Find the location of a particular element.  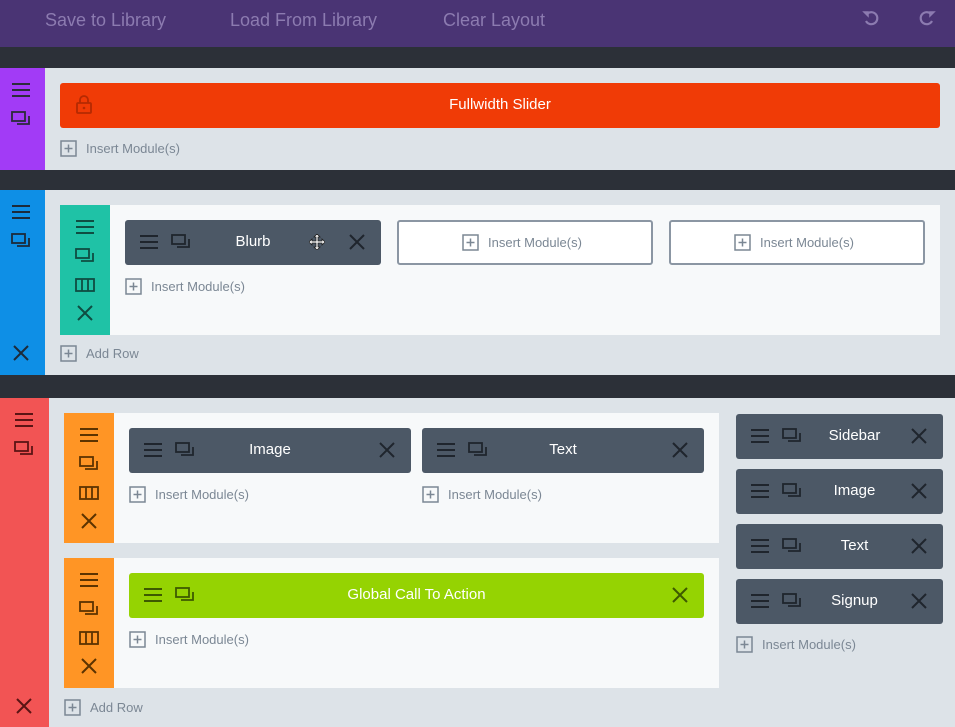

blurb-module: Blurb is located at coordinates (253, 242).